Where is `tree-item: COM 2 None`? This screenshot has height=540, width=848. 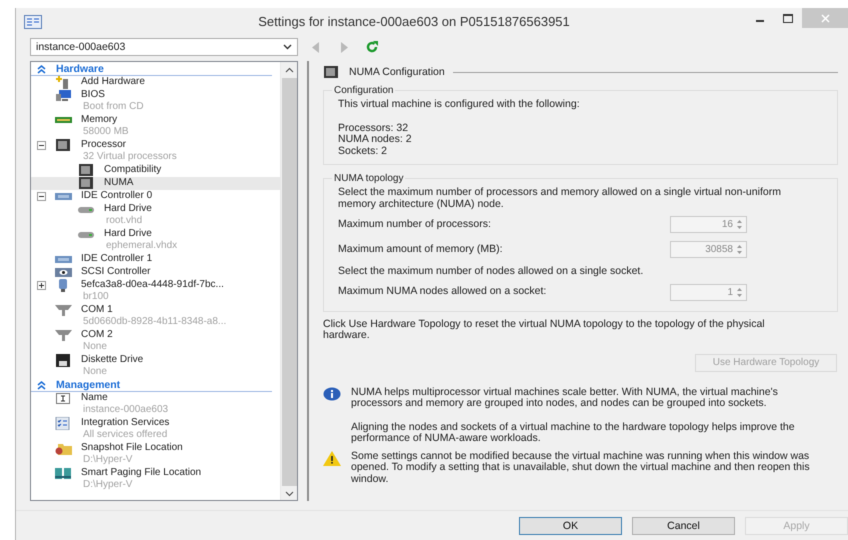 tree-item: COM 2 None is located at coordinates (155, 341).